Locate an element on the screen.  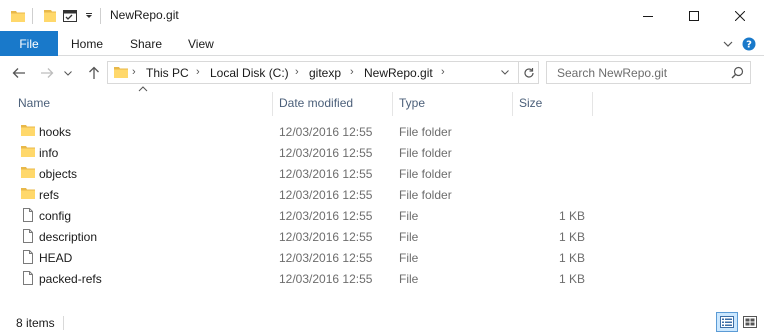
up-button is located at coordinates (94, 73).